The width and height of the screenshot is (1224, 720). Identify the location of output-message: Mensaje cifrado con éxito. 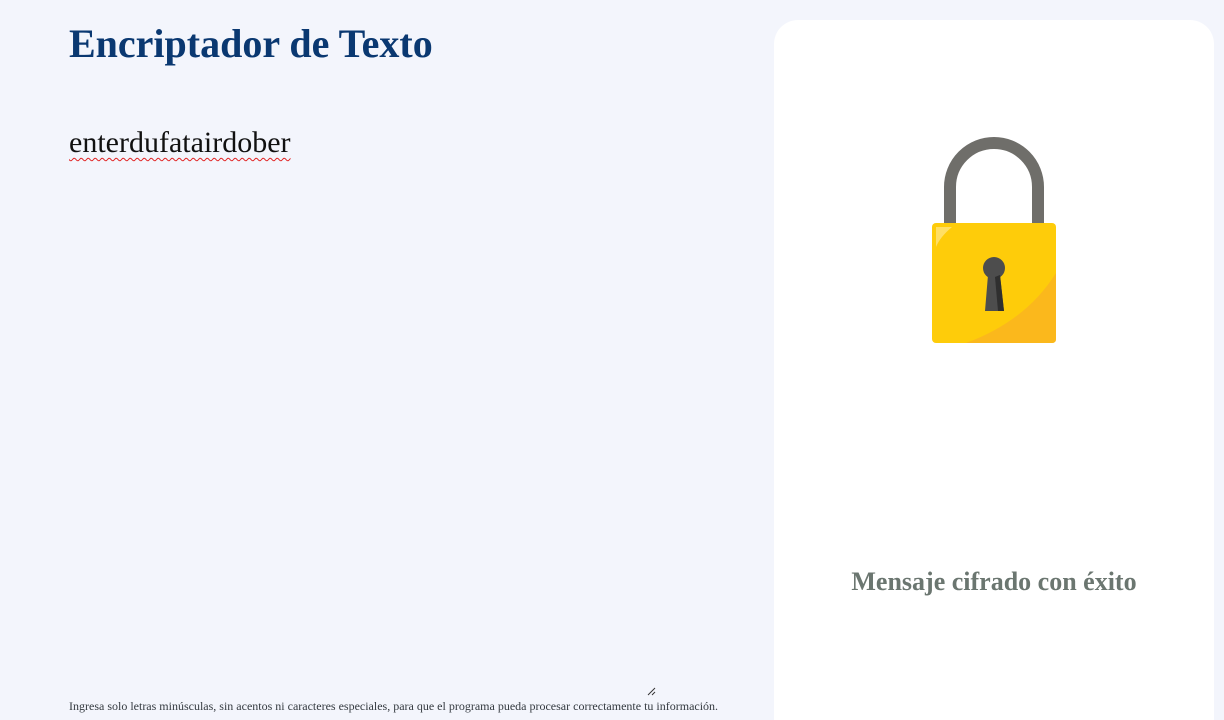
(994, 581).